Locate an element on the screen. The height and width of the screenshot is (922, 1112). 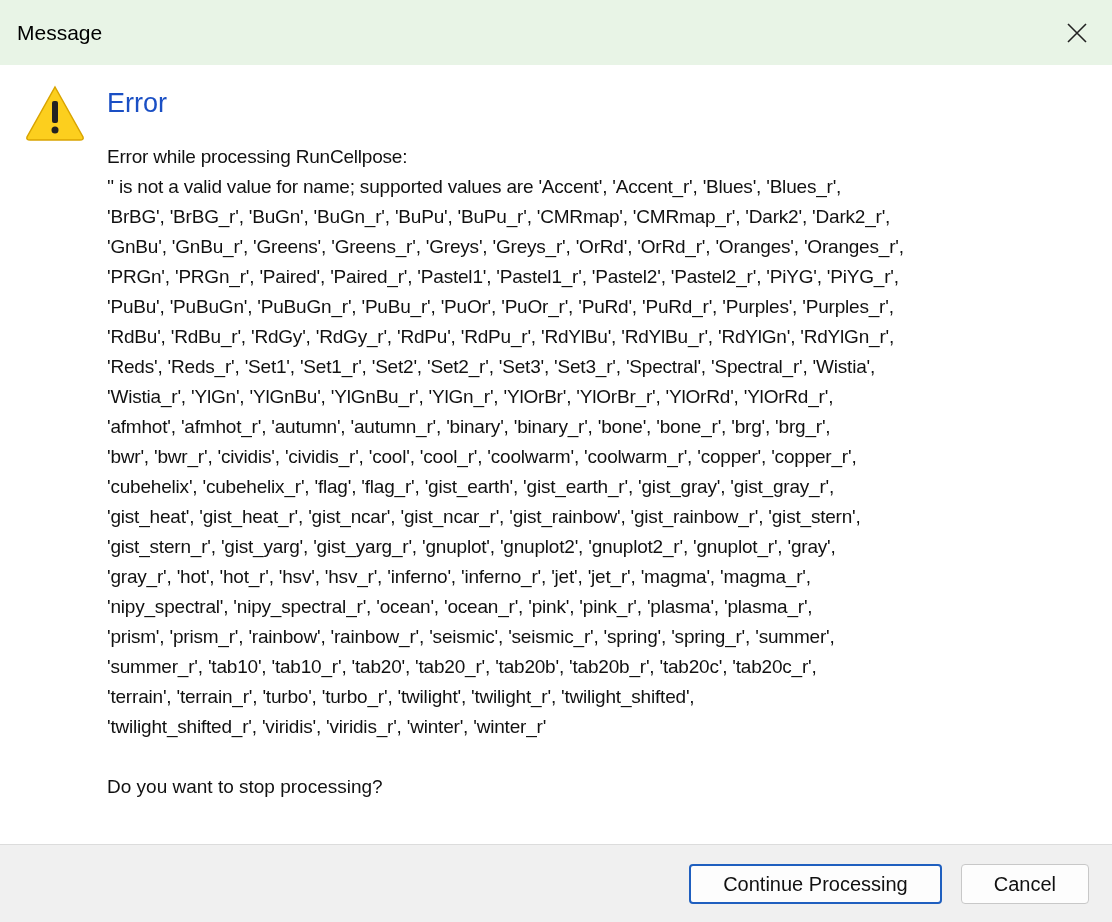
dialog-heading: Error is located at coordinates (137, 103).